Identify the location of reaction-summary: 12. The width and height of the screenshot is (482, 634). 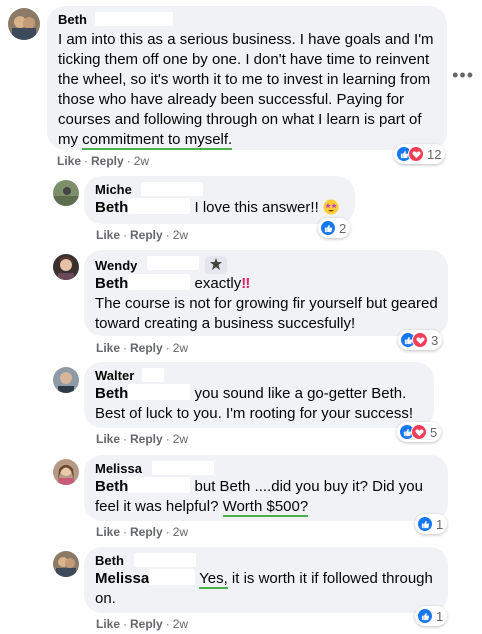
(420, 154).